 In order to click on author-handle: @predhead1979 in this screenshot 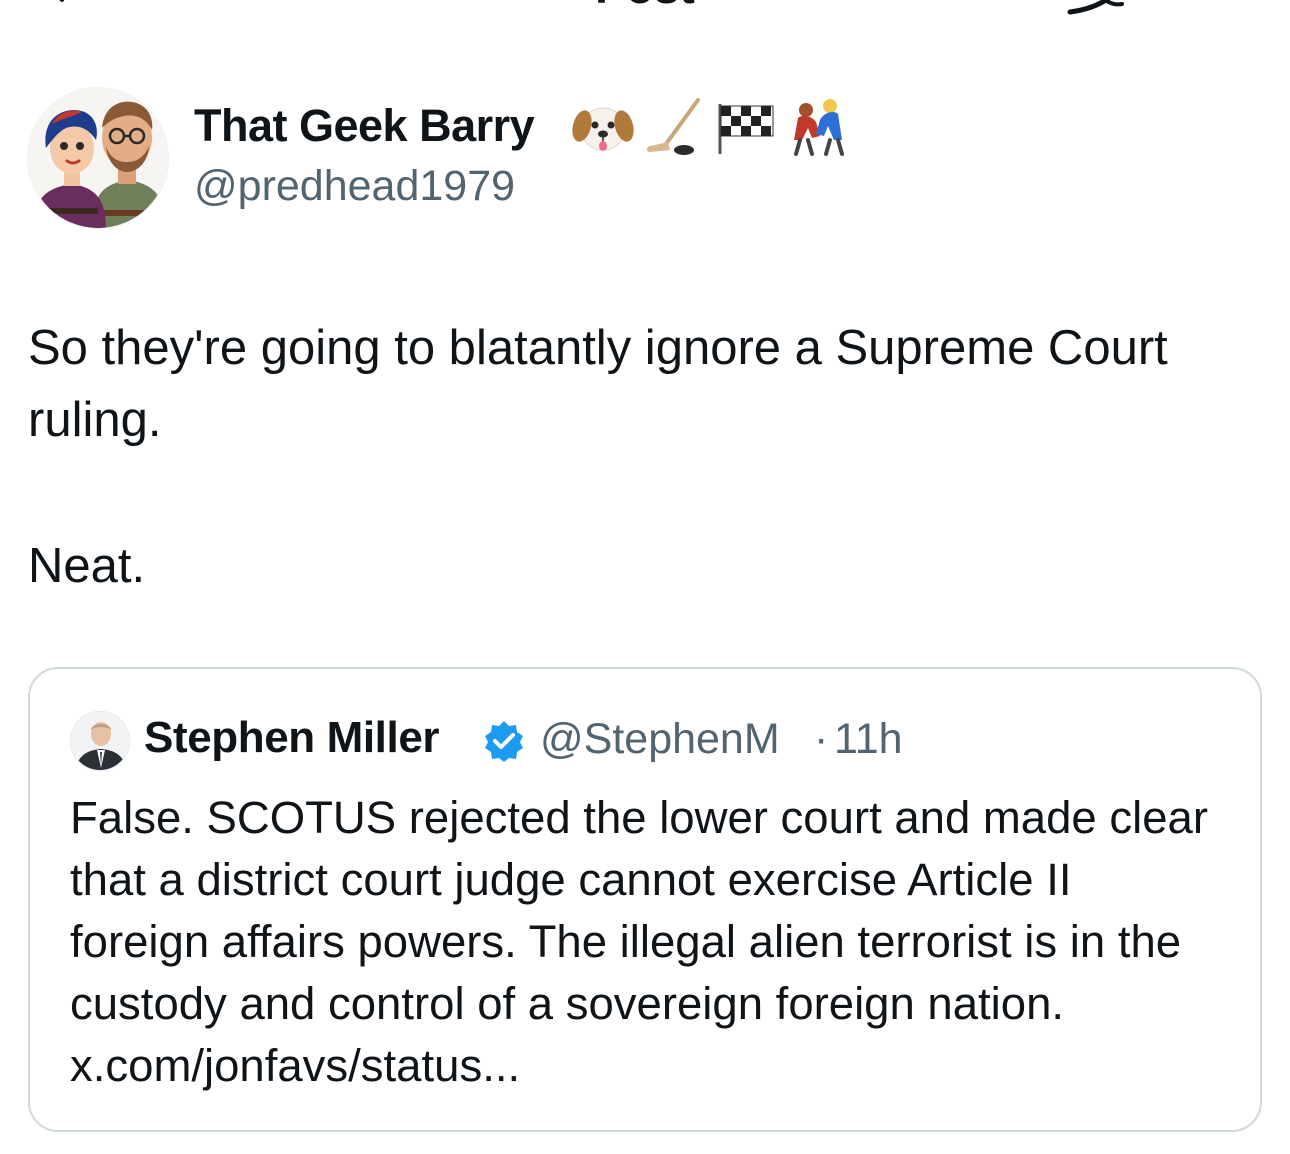, I will do `click(354, 186)`.